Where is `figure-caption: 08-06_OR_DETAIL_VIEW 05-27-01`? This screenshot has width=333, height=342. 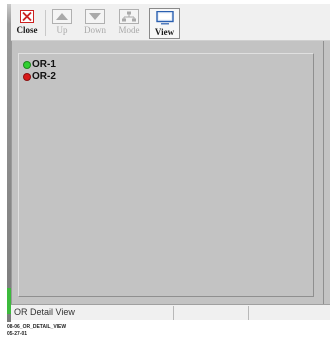
figure-caption: 08-06_OR_DETAIL_VIEW 05-27-01 is located at coordinates (36, 331).